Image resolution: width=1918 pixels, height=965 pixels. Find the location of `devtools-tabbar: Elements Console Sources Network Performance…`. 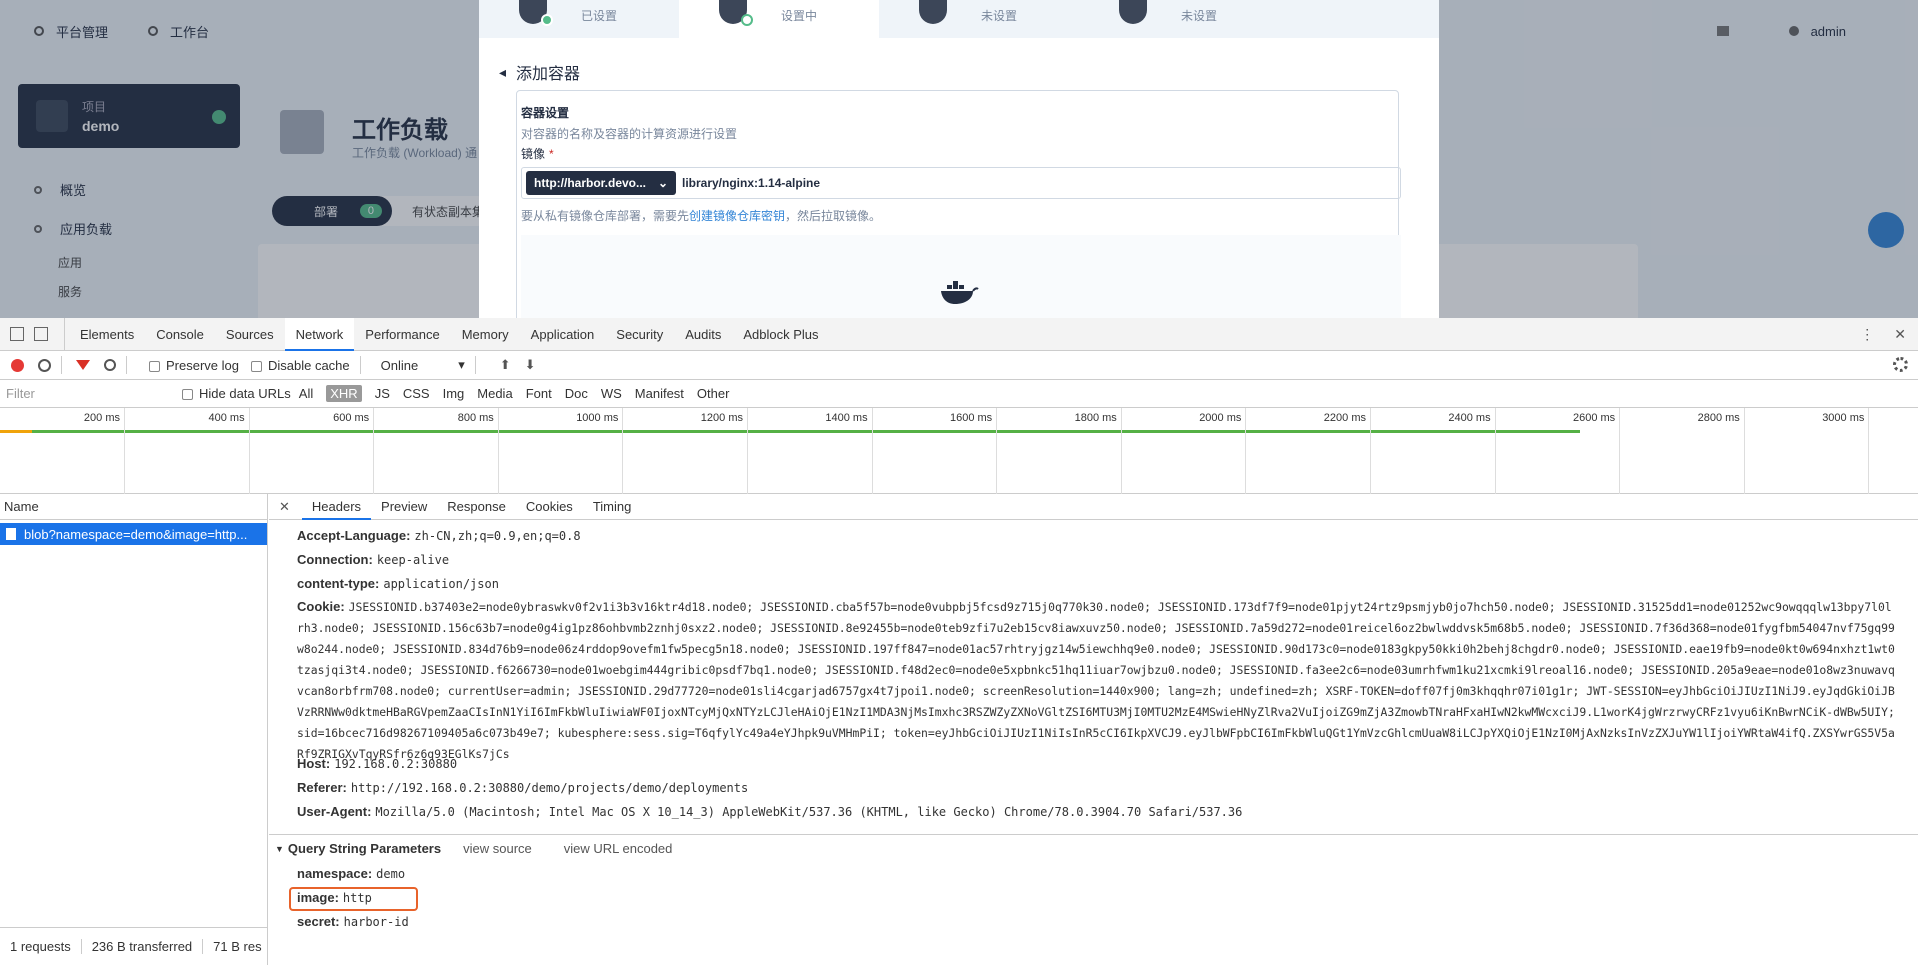

devtools-tabbar: Elements Console Sources Network Performance… is located at coordinates (959, 334).